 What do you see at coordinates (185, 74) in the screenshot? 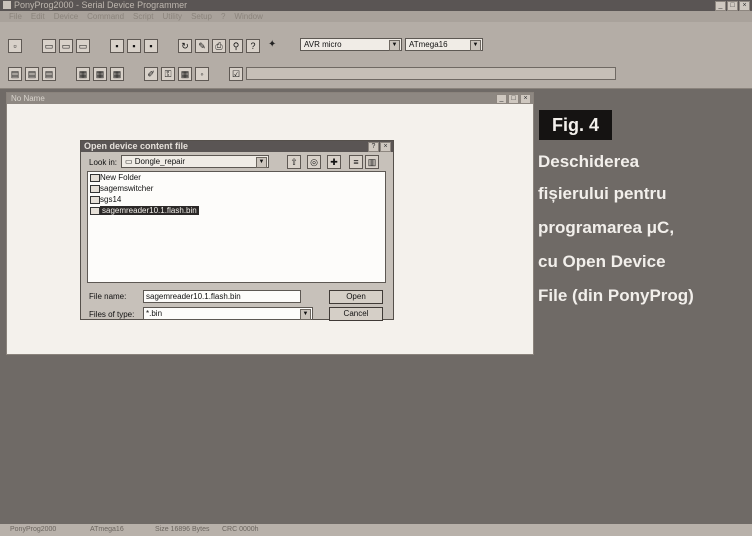
I see `grid-icon: ▦` at bounding box center [185, 74].